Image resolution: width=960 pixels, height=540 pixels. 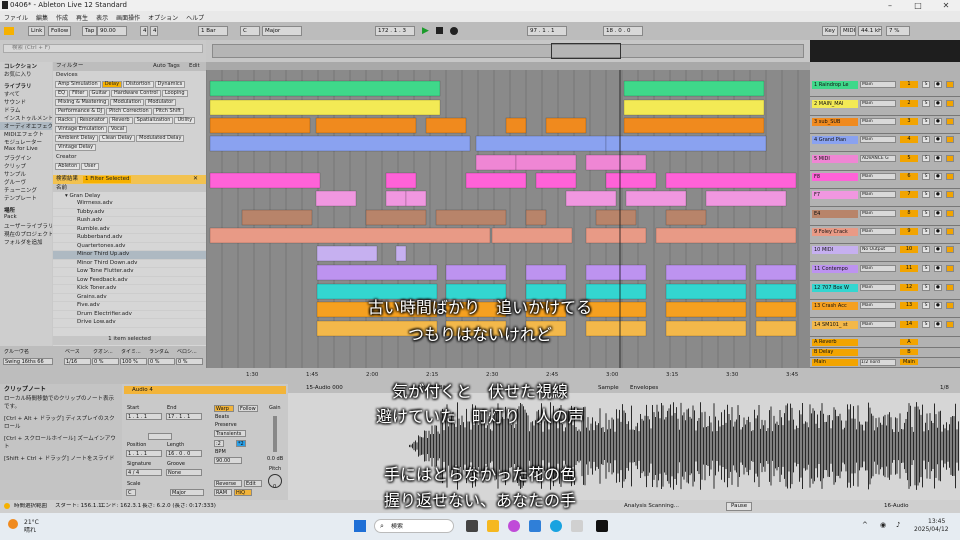 What do you see at coordinates (878, 362) in the screenshot?
I see `main-output-select: 1/2 nord` at bounding box center [878, 362].